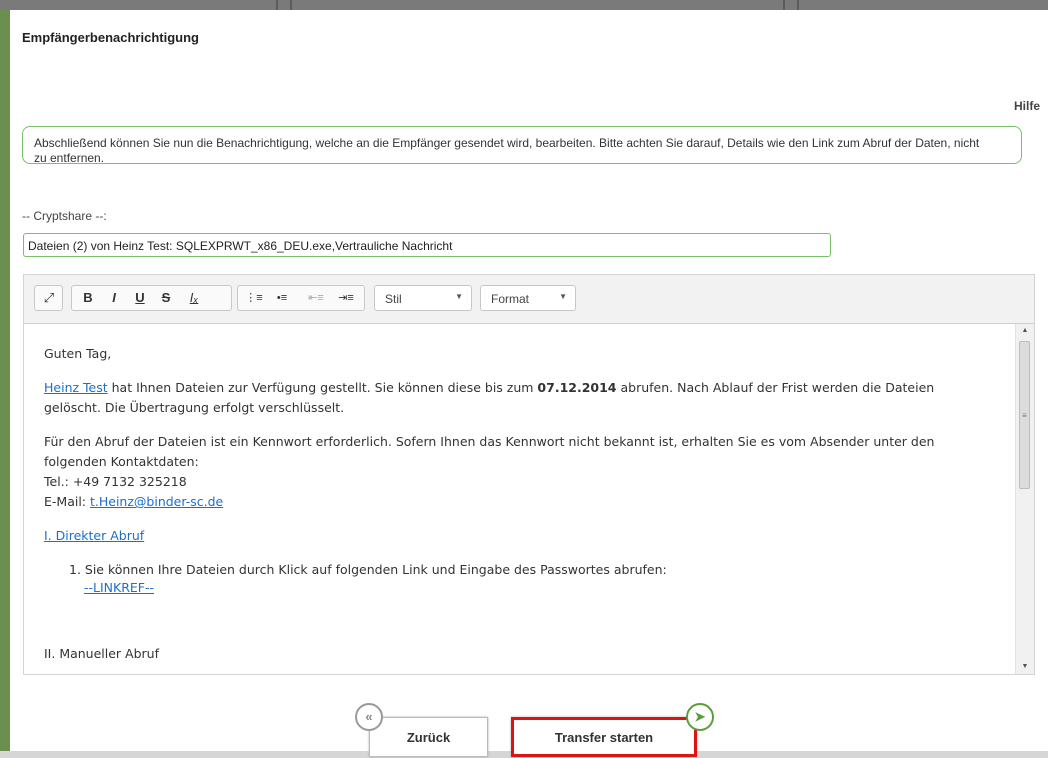  What do you see at coordinates (1024, 499) in the screenshot?
I see `editor-scrollbar: ▲ ≡ ▼` at bounding box center [1024, 499].